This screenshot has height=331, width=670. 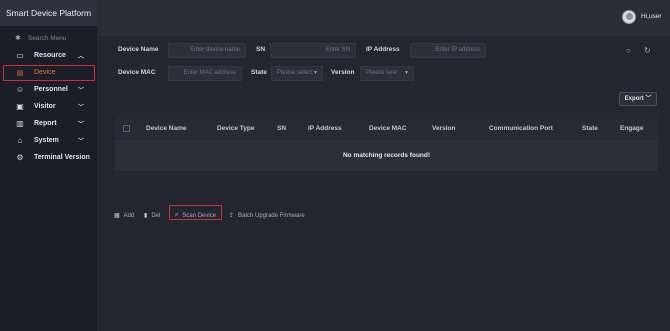 What do you see at coordinates (443, 128) in the screenshot?
I see `column-version: Version` at bounding box center [443, 128].